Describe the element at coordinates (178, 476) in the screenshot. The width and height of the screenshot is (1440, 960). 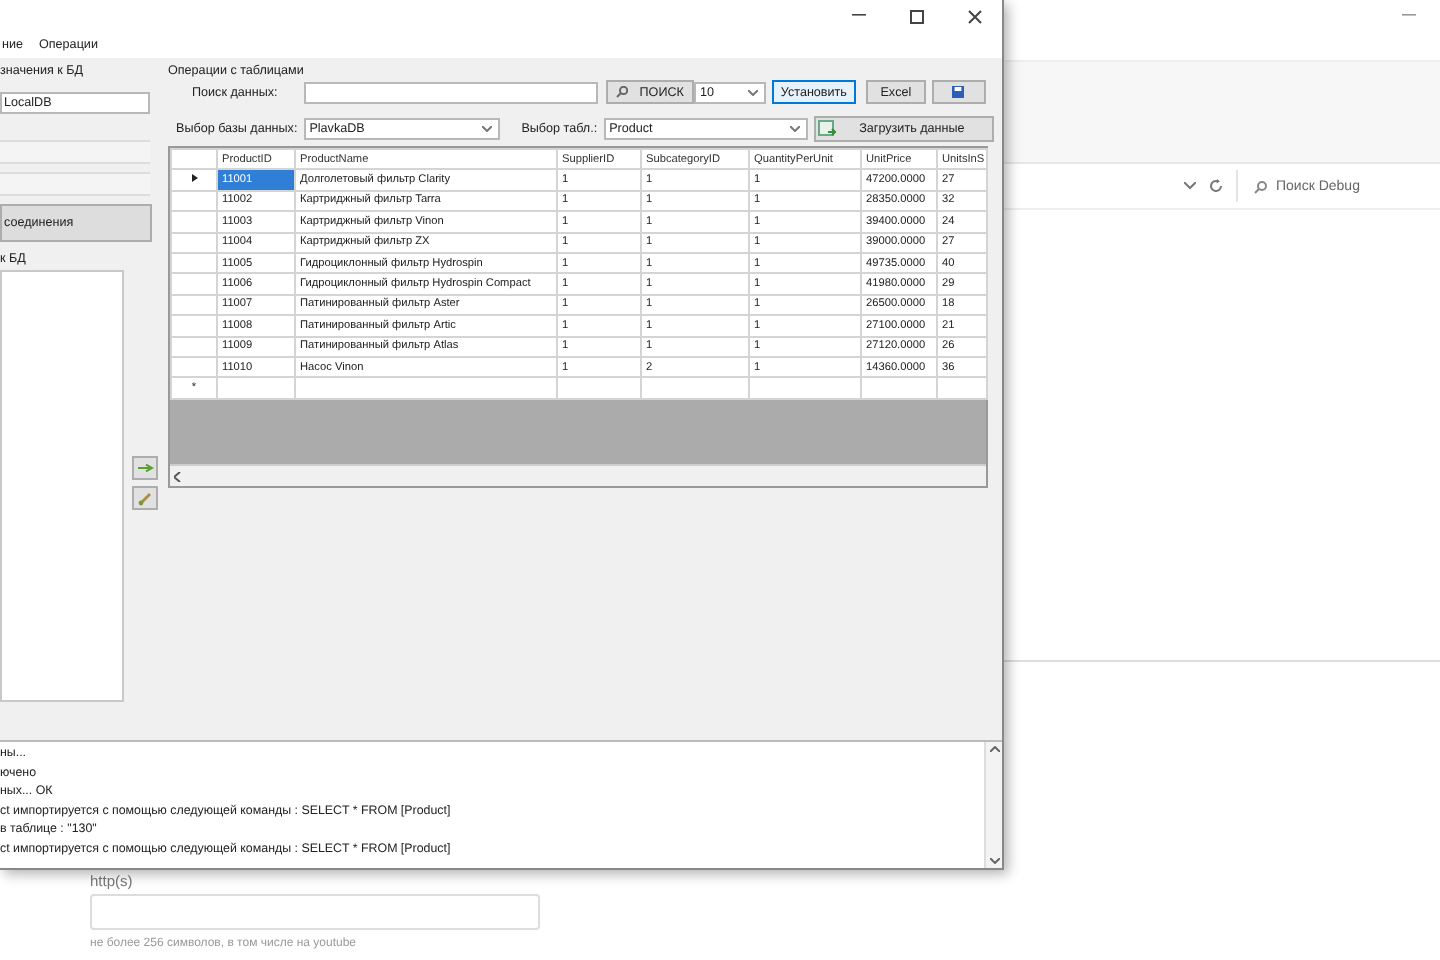
I see `scroll-left-icon` at that location.